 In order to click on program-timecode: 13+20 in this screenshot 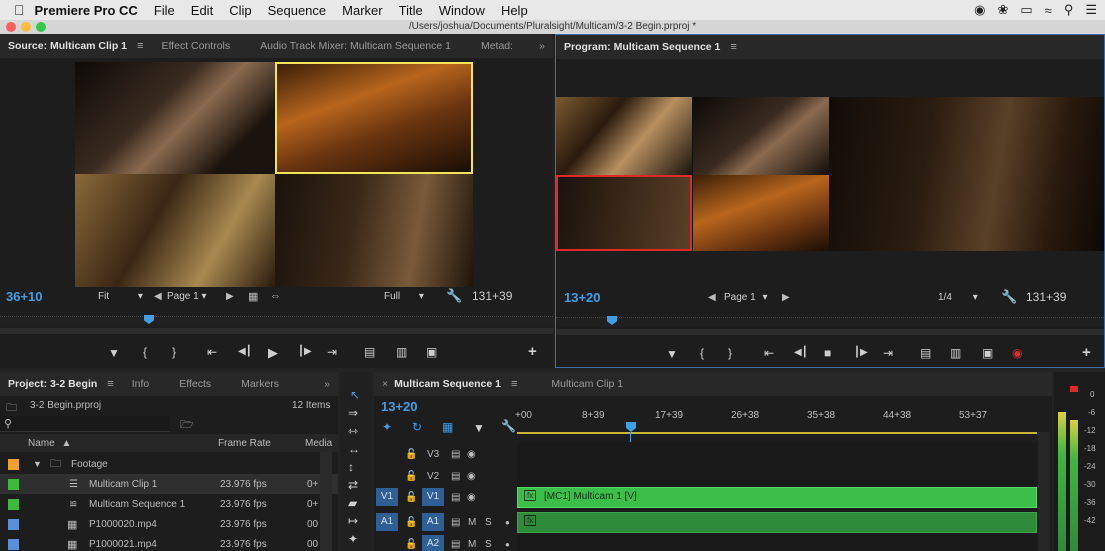, I will do `click(582, 297)`.